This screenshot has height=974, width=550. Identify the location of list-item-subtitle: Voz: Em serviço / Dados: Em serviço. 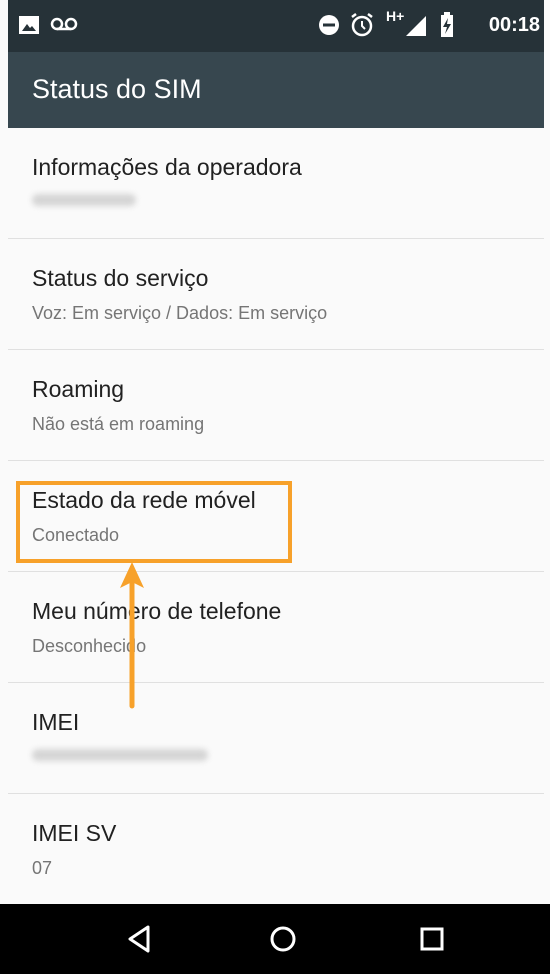
(180, 313).